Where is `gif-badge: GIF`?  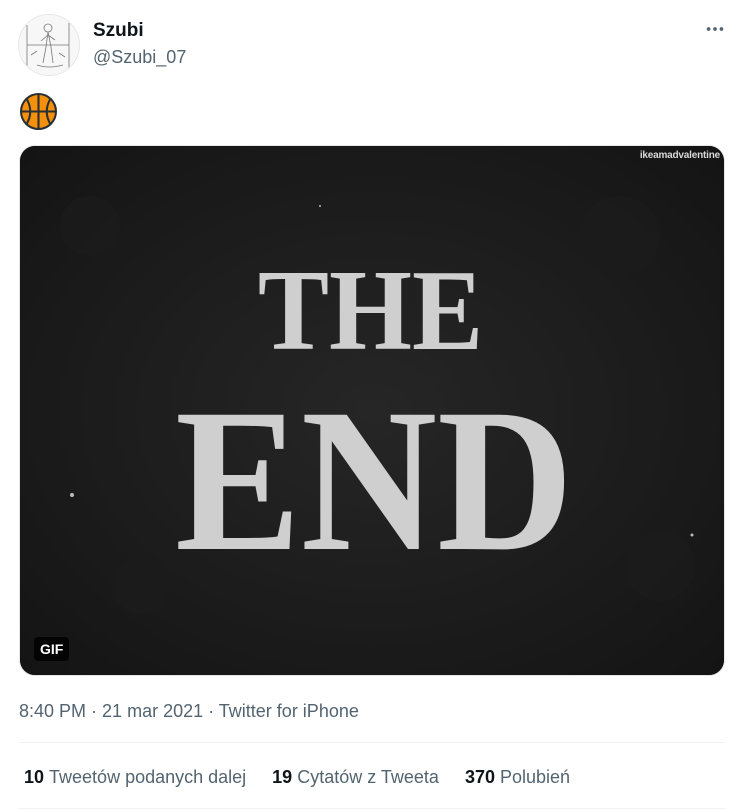 gif-badge: GIF is located at coordinates (52, 649).